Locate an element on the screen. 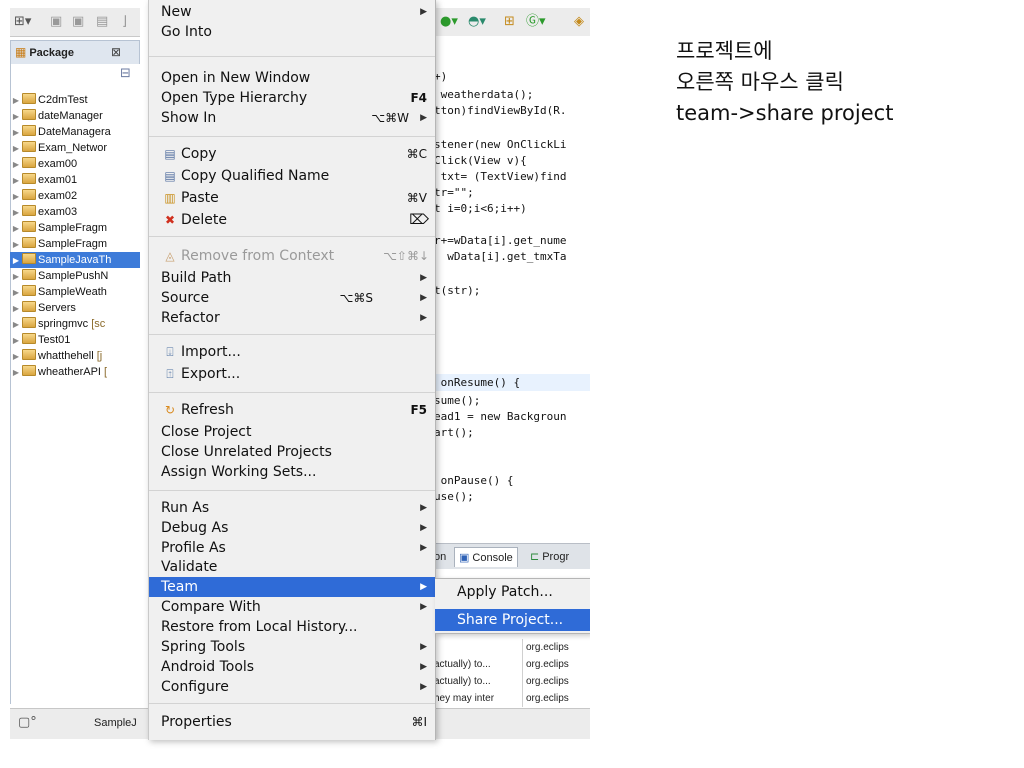  tab-progress: ⊏ Progr is located at coordinates (549, 557).